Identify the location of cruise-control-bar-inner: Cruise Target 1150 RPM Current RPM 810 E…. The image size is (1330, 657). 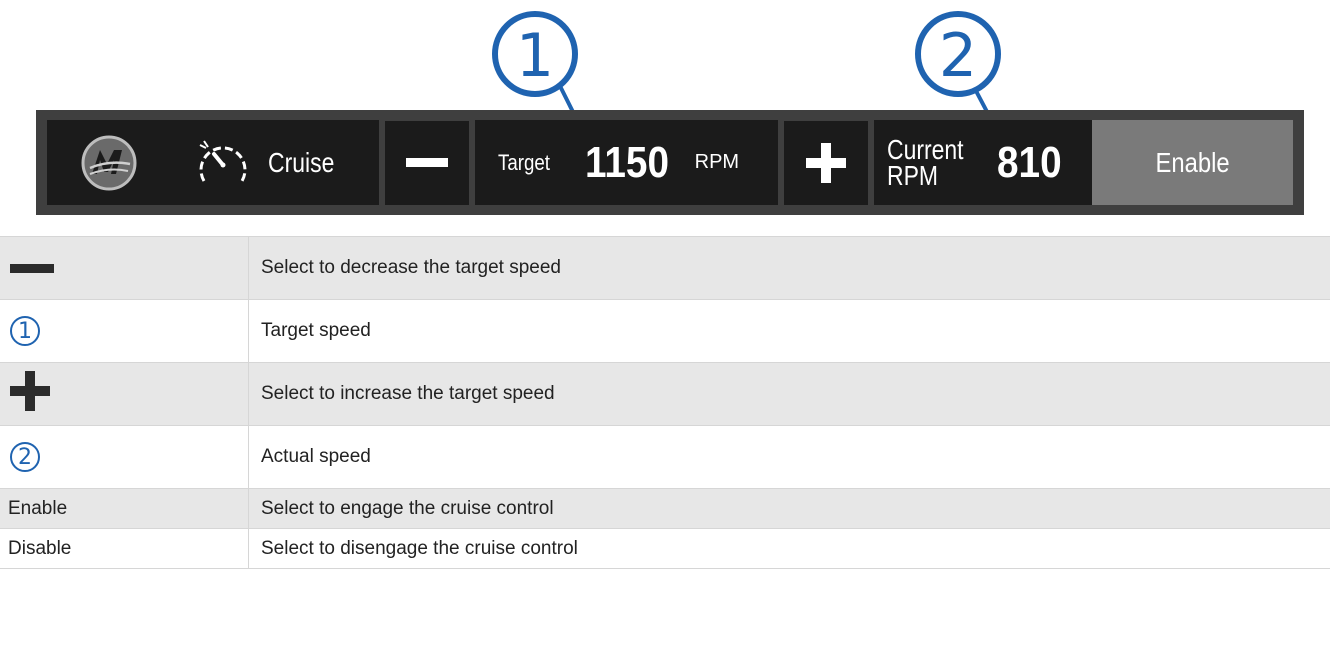
(670, 162).